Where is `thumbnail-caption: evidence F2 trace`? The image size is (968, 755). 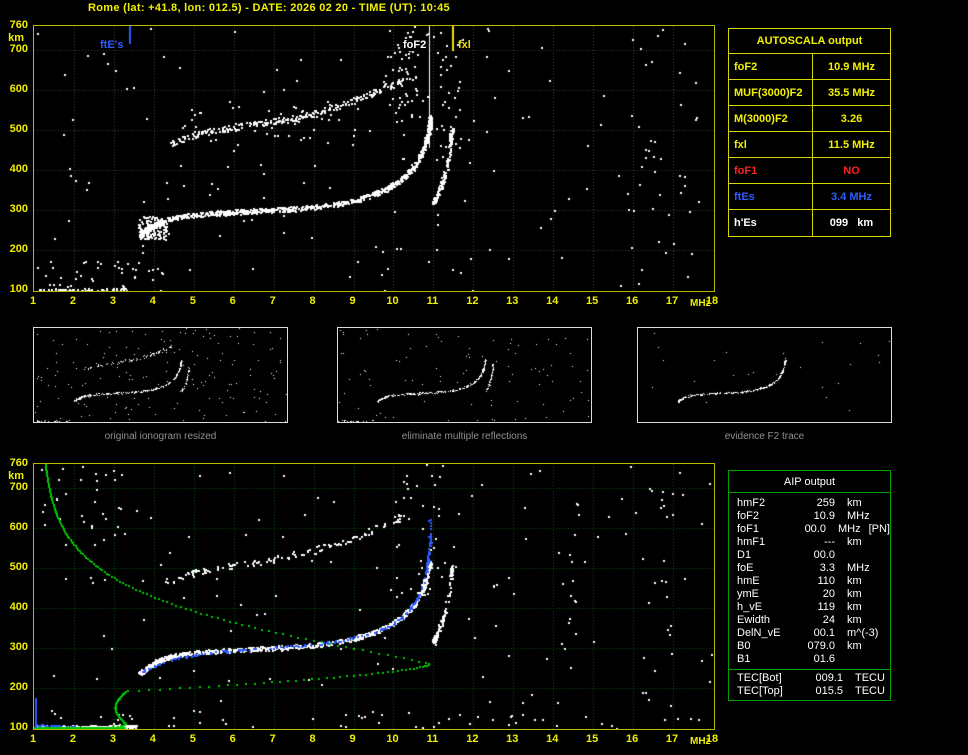
thumbnail-caption: evidence F2 trace is located at coordinates (764, 436).